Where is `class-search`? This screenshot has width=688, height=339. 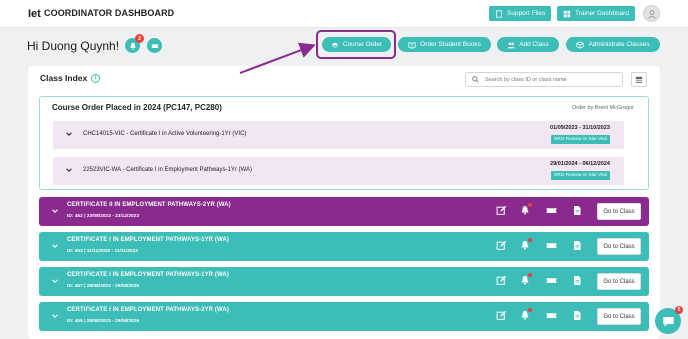
class-search is located at coordinates (544, 79).